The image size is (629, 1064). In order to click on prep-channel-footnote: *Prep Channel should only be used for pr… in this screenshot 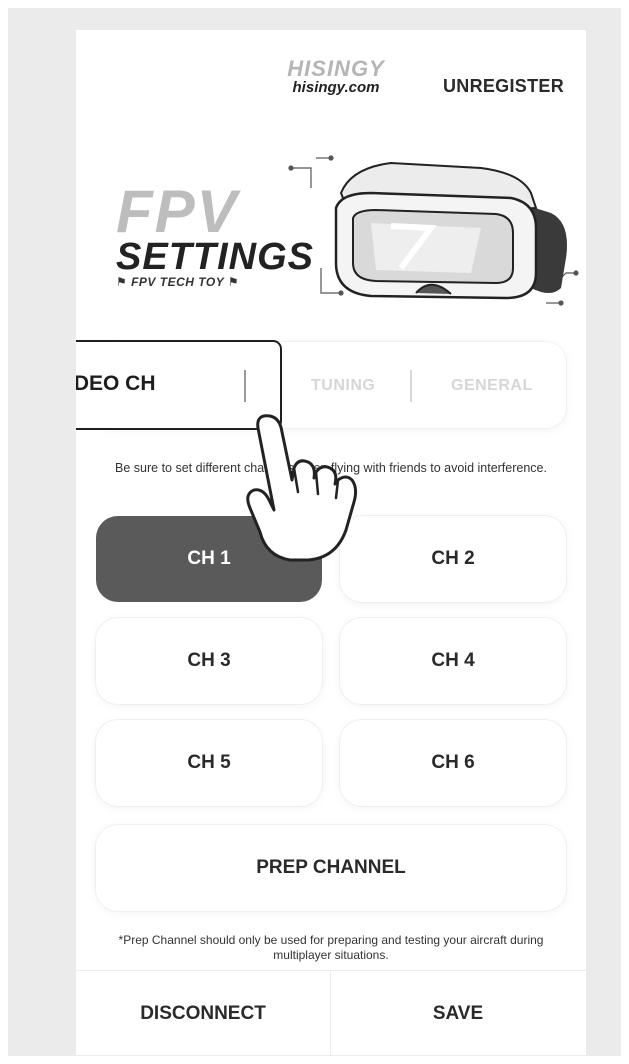, I will do `click(331, 947)`.